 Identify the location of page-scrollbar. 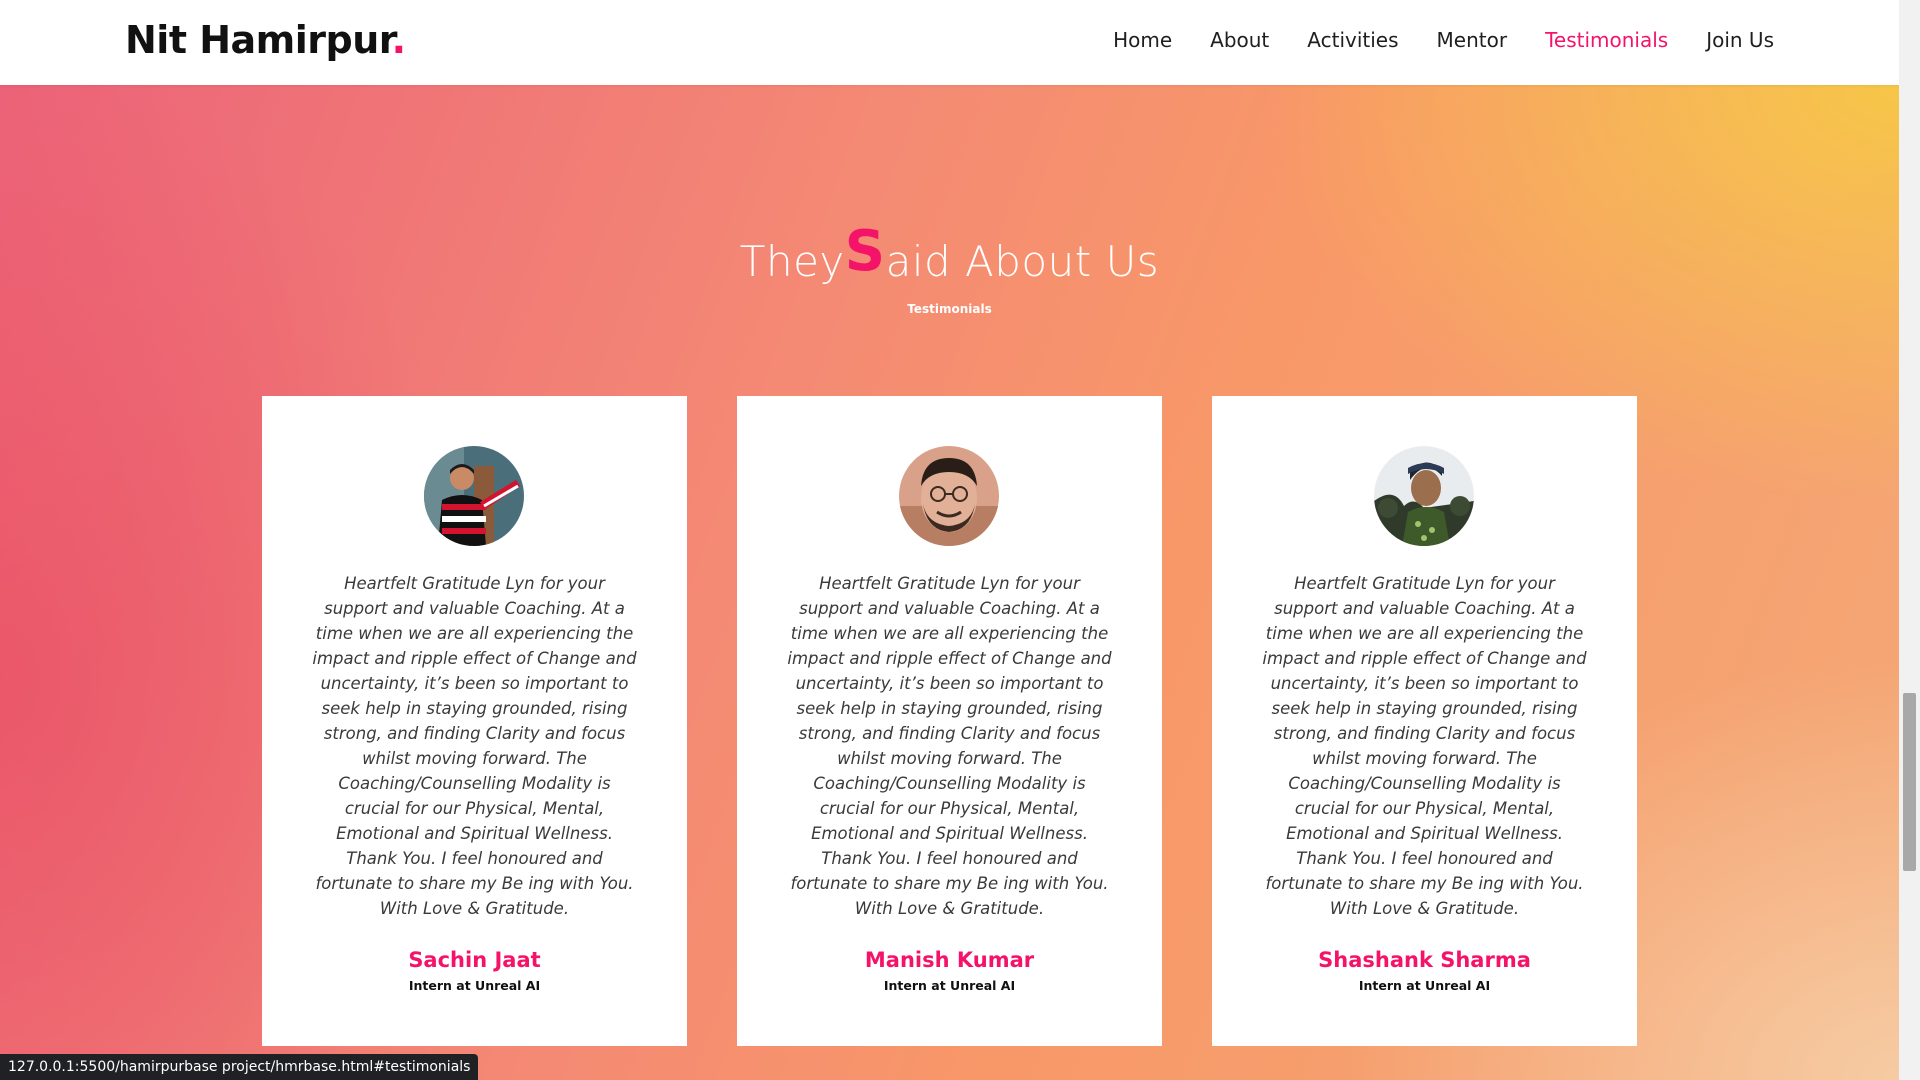
(1909, 540).